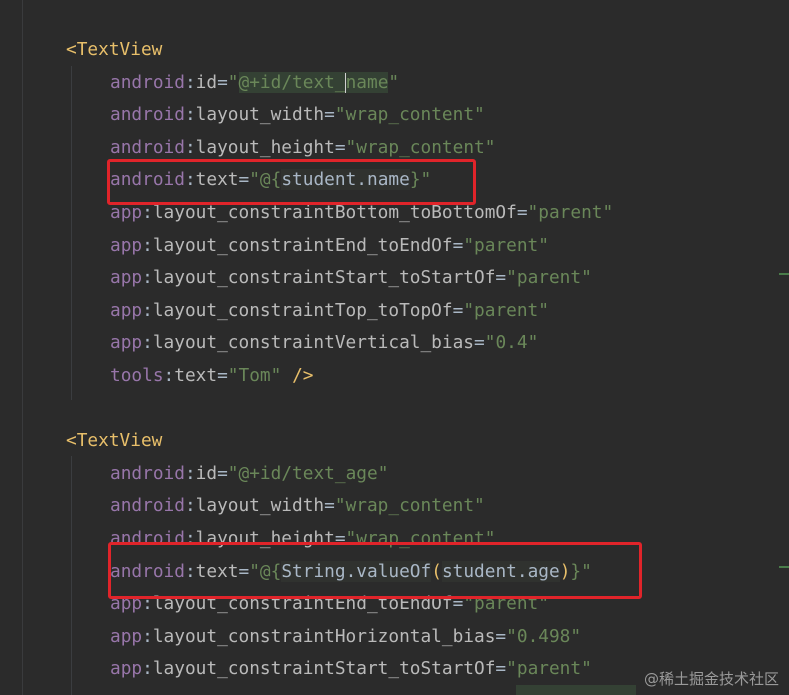 Image resolution: width=789 pixels, height=695 pixels. What do you see at coordinates (511, 343) in the screenshot?
I see `attr-value: 0.4` at bounding box center [511, 343].